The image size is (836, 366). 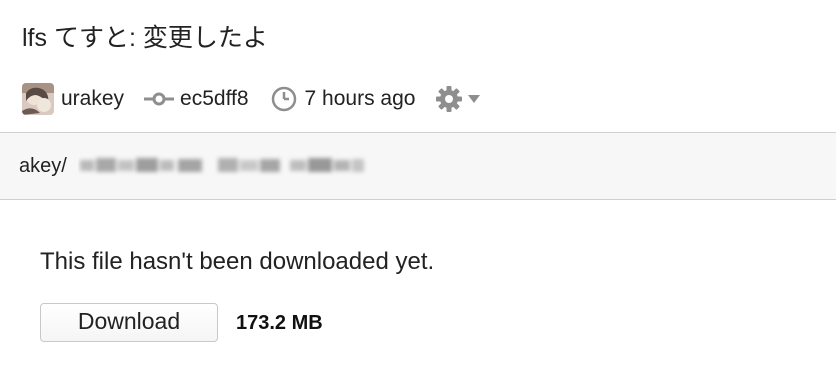 What do you see at coordinates (214, 99) in the screenshot?
I see `commit-sha-link: ec5dff8` at bounding box center [214, 99].